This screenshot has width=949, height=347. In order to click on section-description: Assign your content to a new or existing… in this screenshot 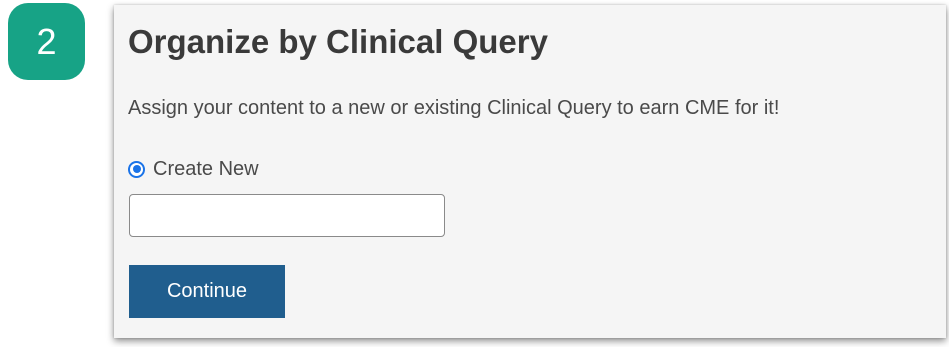, I will do `click(454, 108)`.